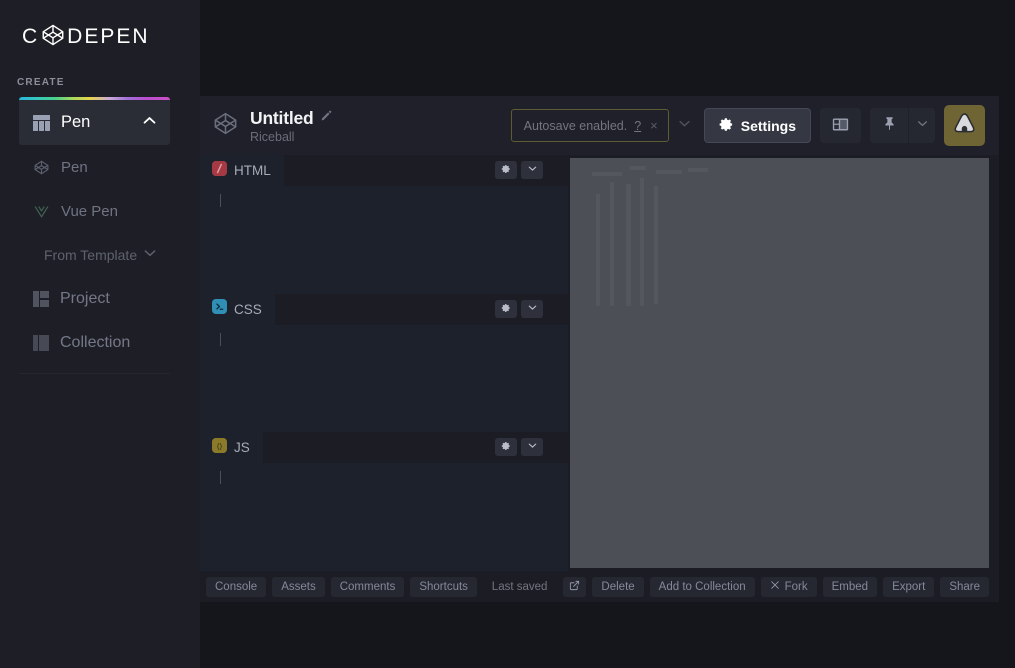 The height and width of the screenshot is (668, 1015). I want to click on css-gutter, so click(210, 378).